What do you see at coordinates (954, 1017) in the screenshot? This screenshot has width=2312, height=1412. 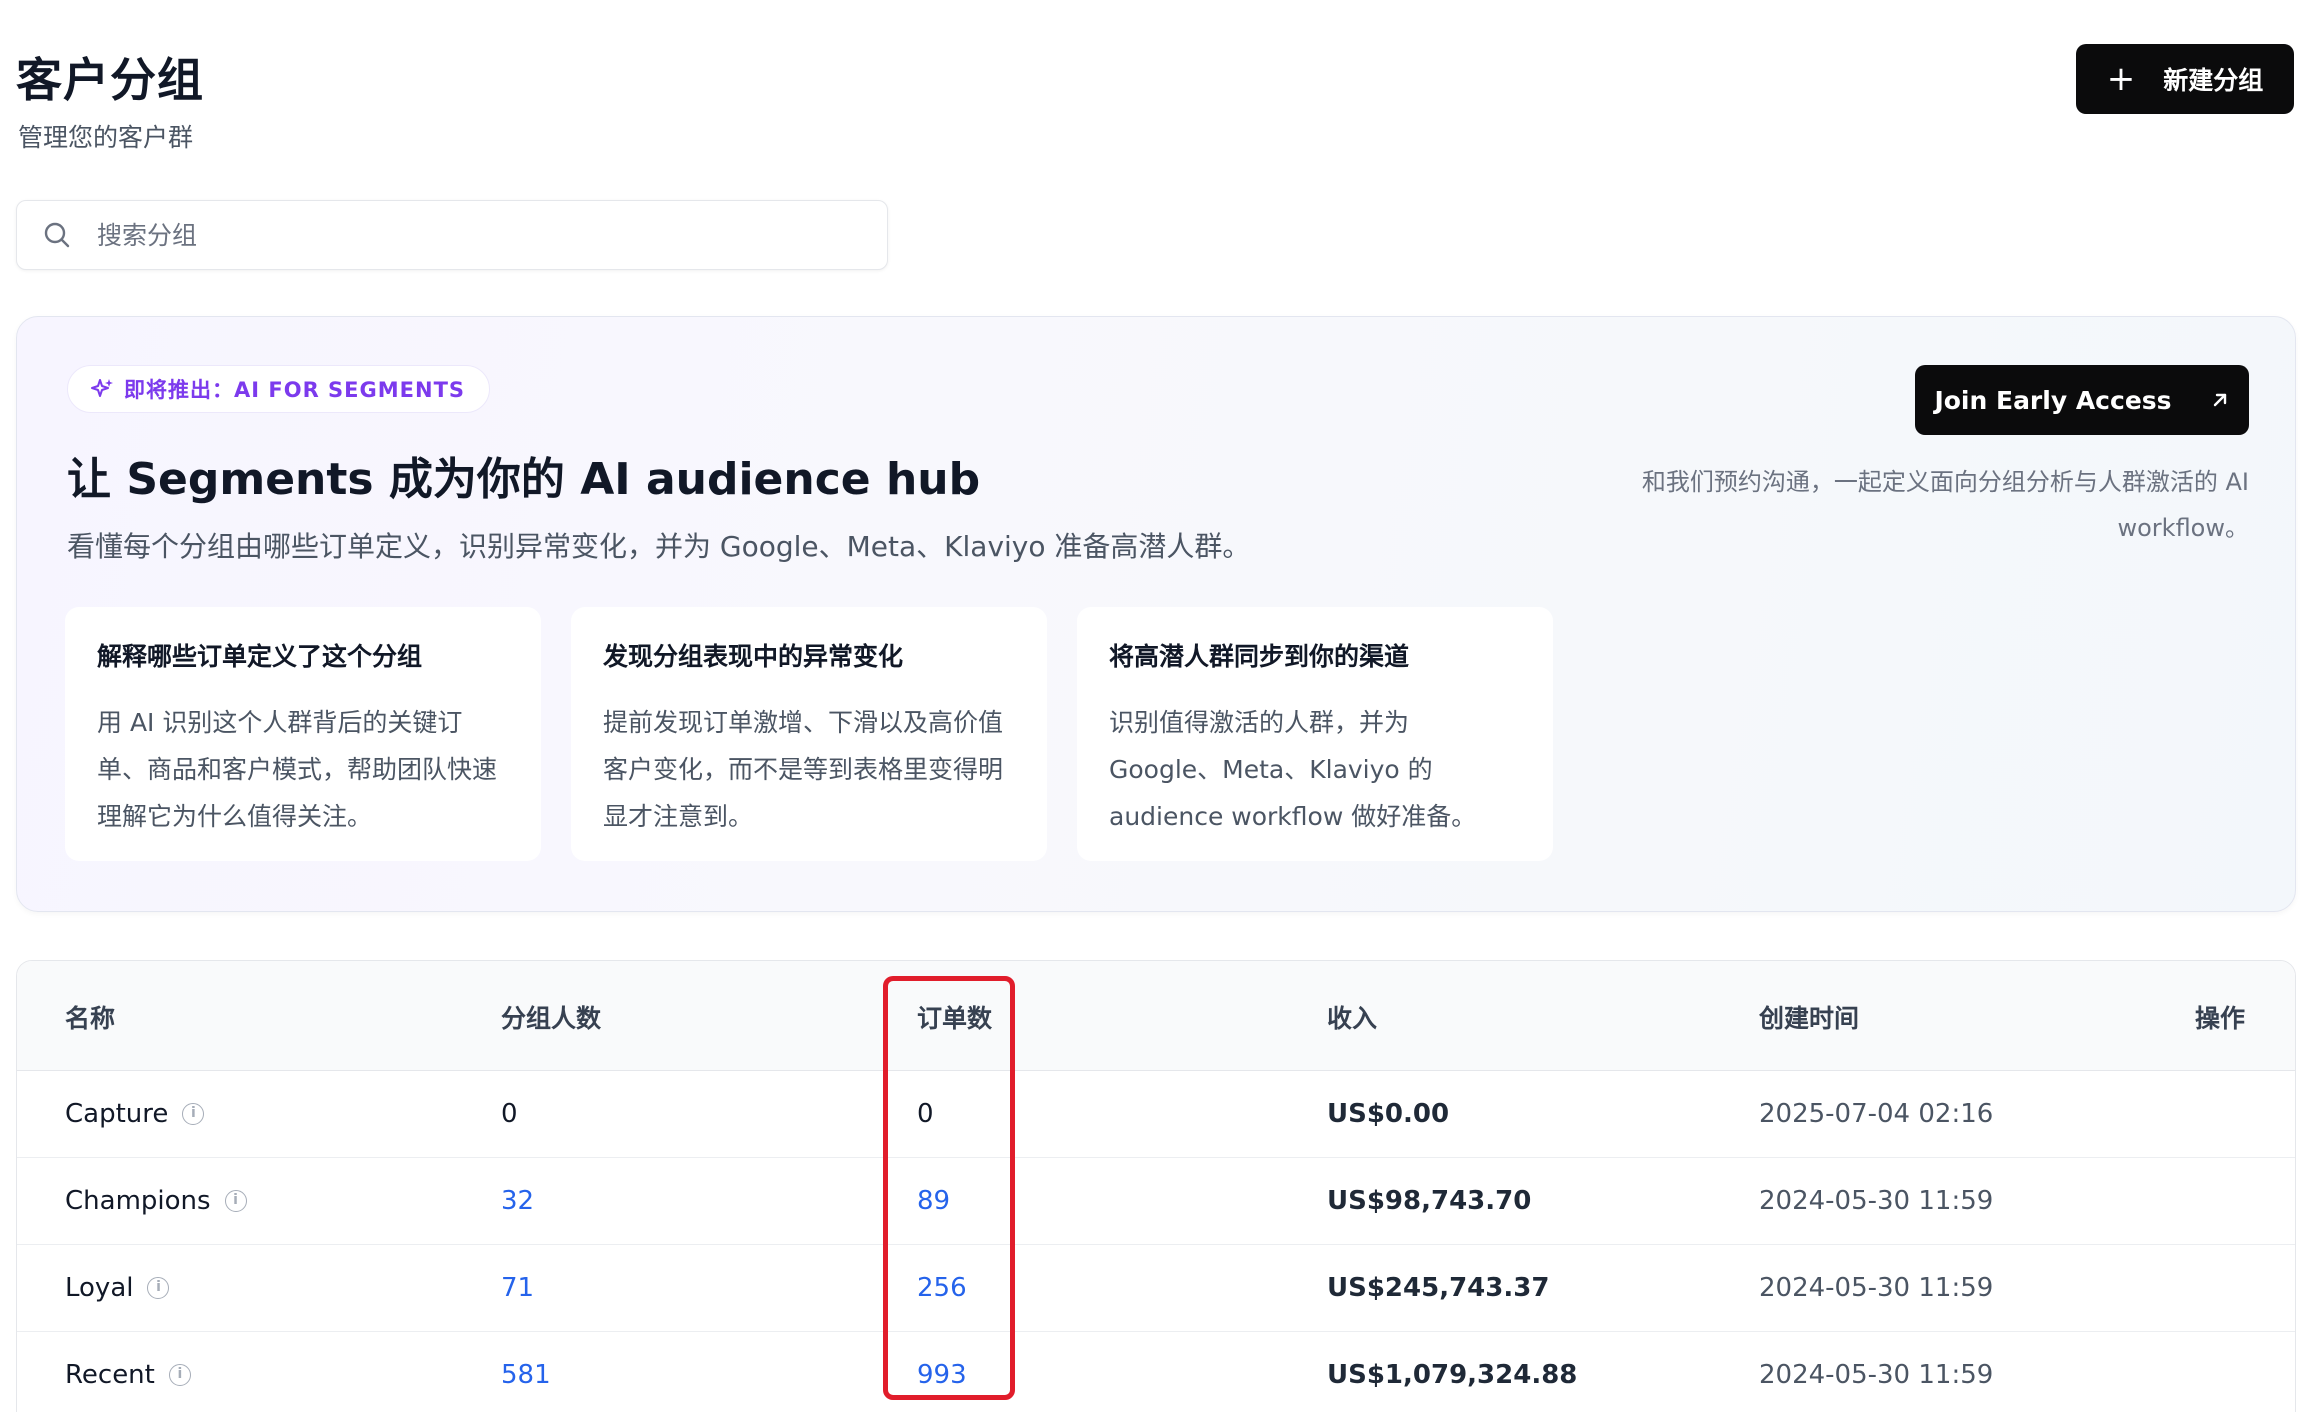 I see `column-header-orders: 订单数` at bounding box center [954, 1017].